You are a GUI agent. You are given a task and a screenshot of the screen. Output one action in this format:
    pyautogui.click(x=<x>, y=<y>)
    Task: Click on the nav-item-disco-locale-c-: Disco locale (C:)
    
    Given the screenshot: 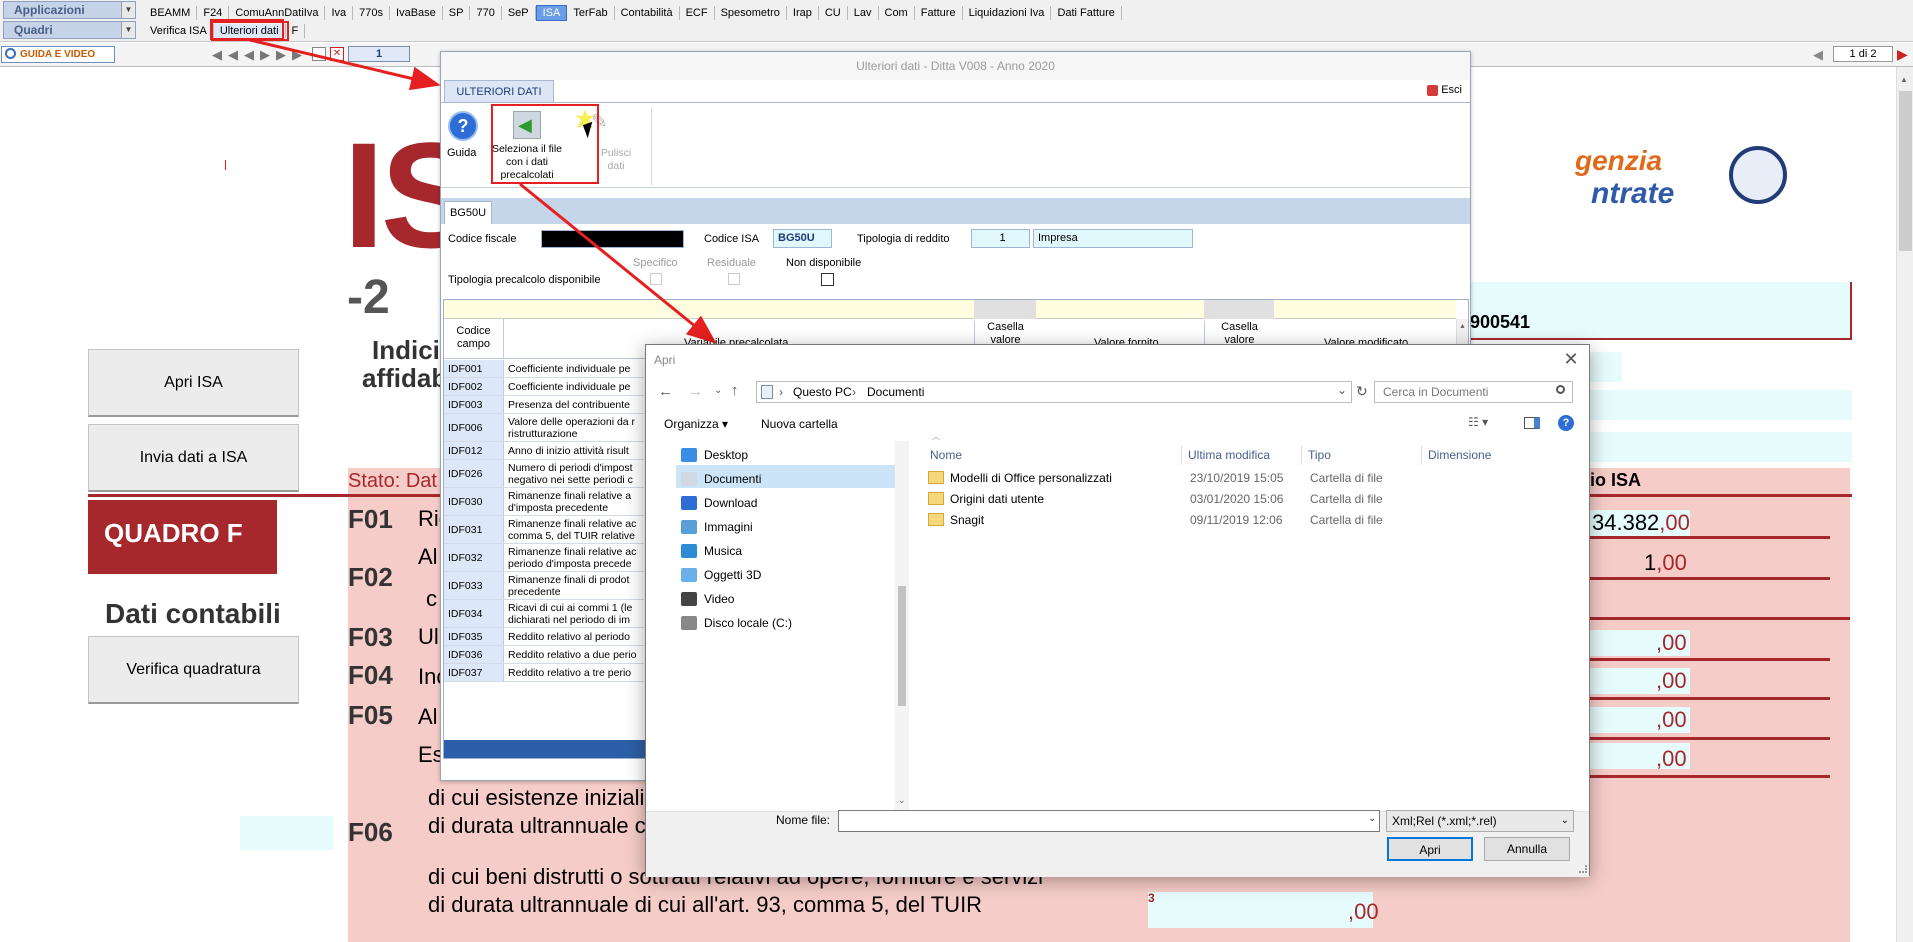 What is the action you would take?
    pyautogui.click(x=781, y=622)
    